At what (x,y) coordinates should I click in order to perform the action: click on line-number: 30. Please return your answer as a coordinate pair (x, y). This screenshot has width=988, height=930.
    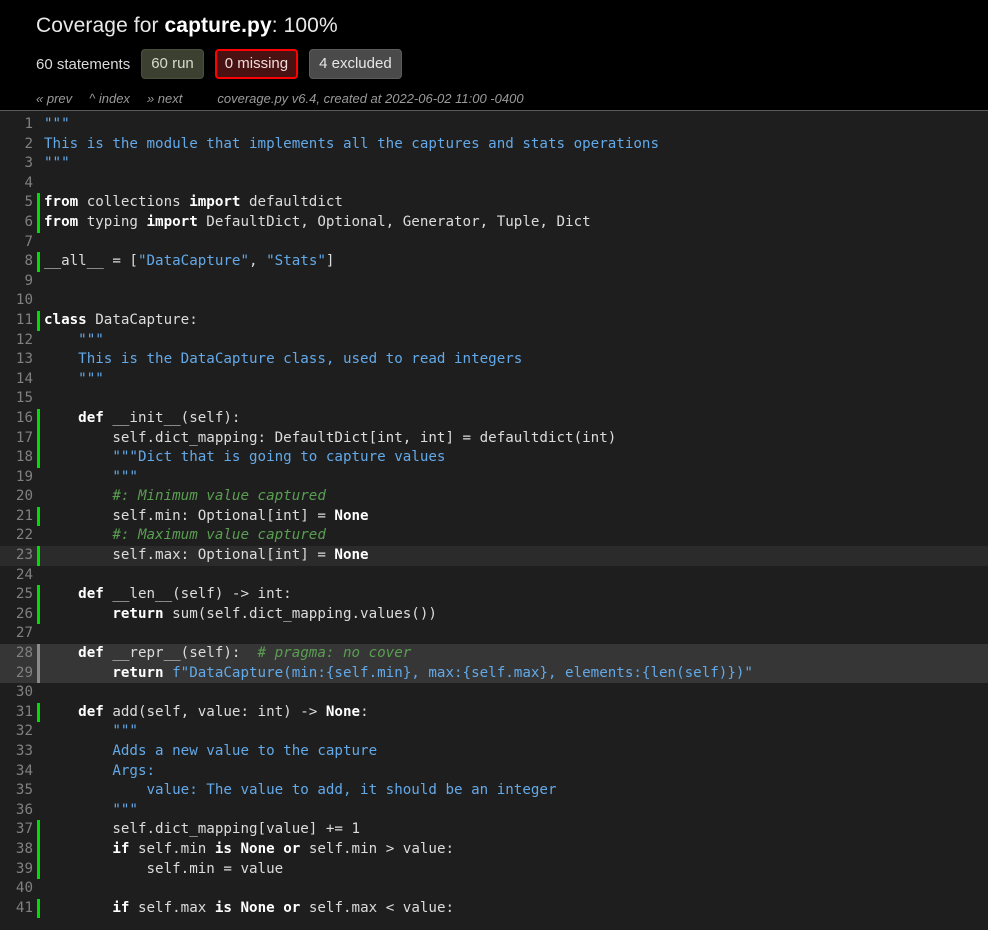
    Looking at the image, I should click on (16, 693).